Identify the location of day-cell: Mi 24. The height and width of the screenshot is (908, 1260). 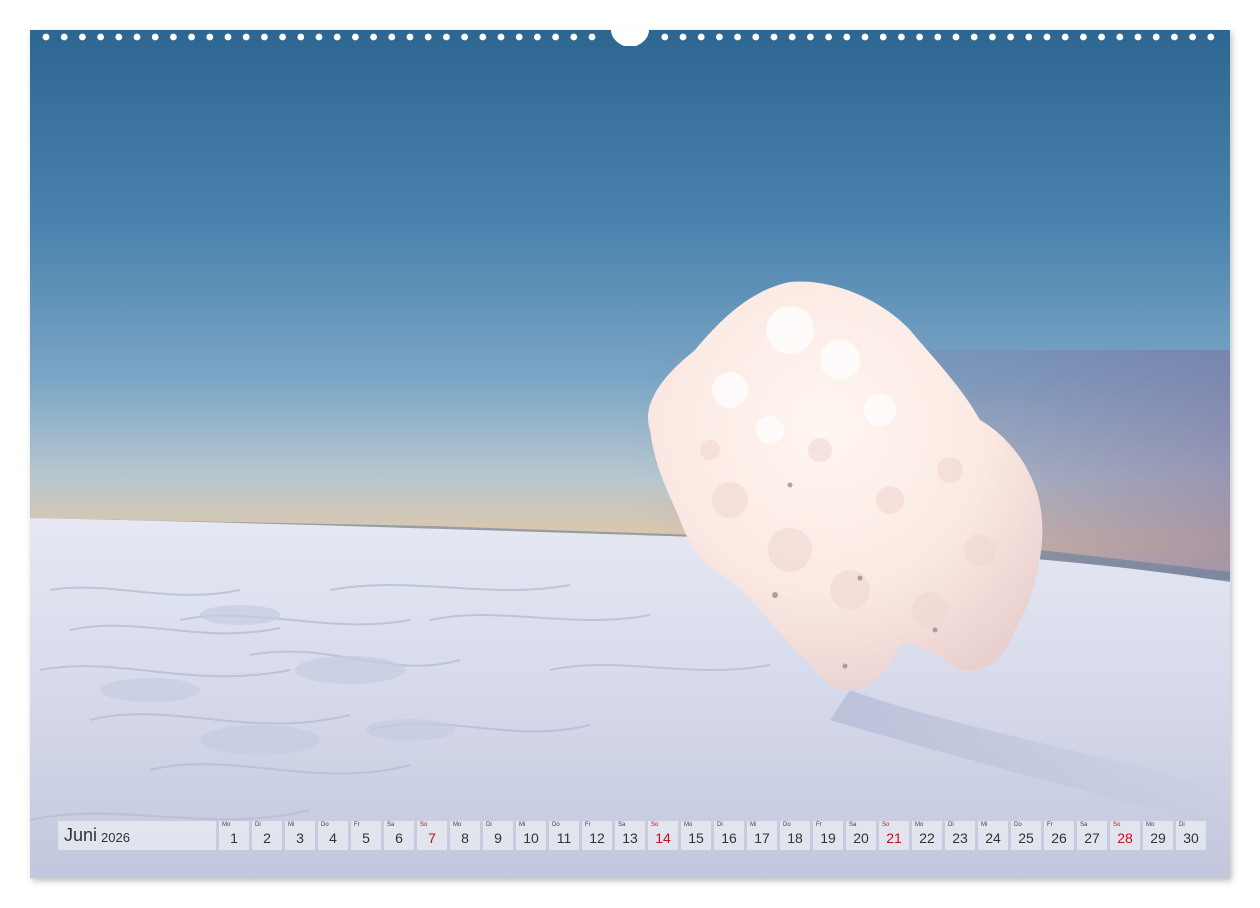
(993, 835).